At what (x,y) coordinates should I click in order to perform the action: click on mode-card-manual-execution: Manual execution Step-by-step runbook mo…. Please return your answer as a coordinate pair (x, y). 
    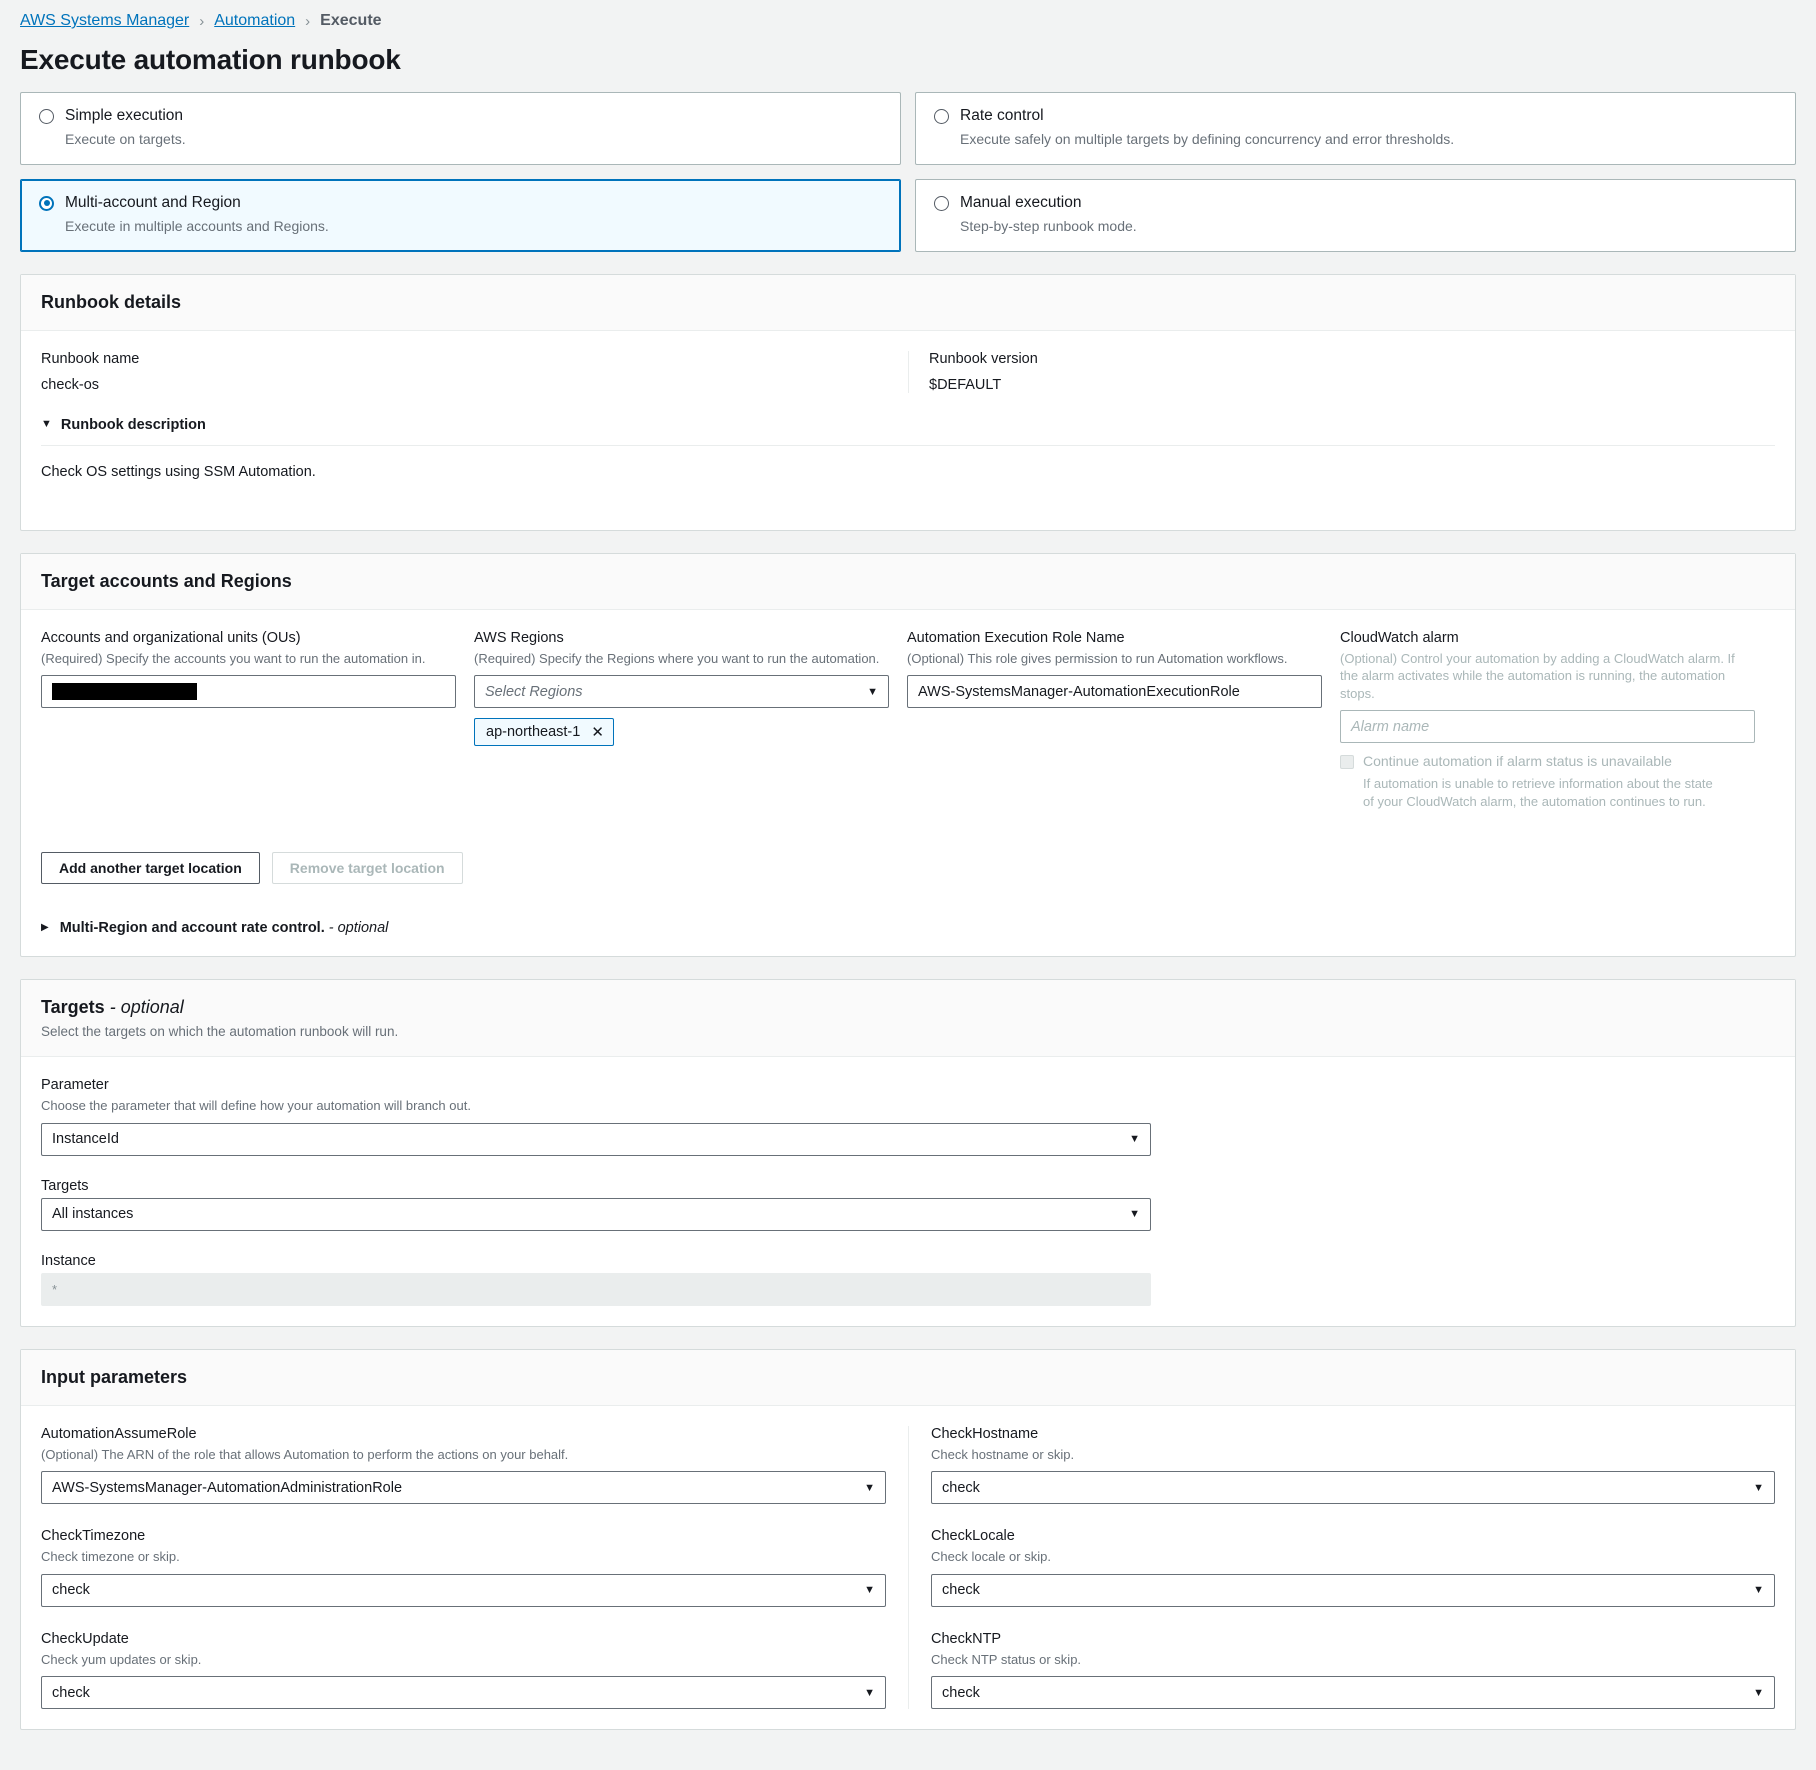
    Looking at the image, I should click on (1355, 215).